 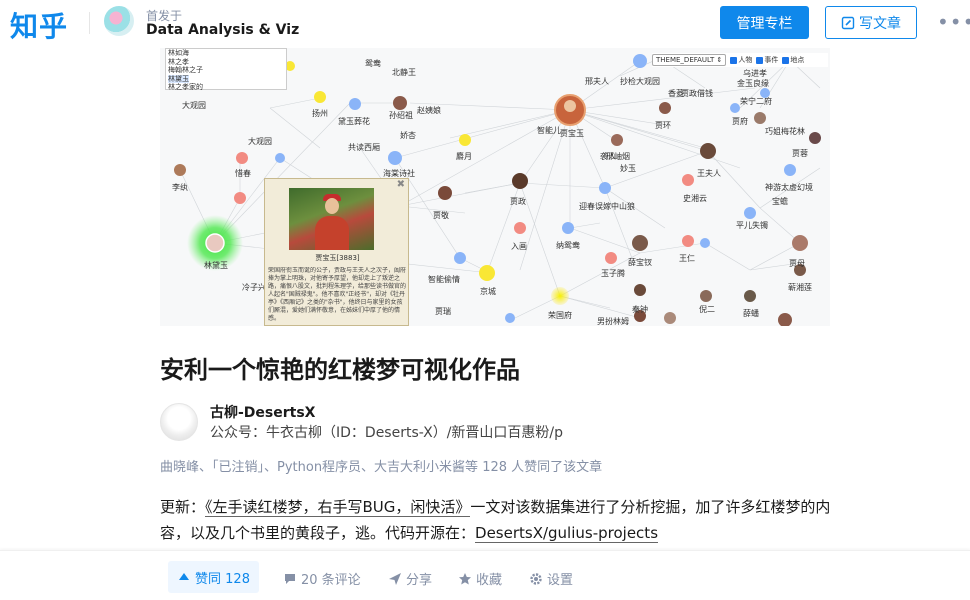 I want to click on list-item: 林之孝家的, so click(x=226, y=87).